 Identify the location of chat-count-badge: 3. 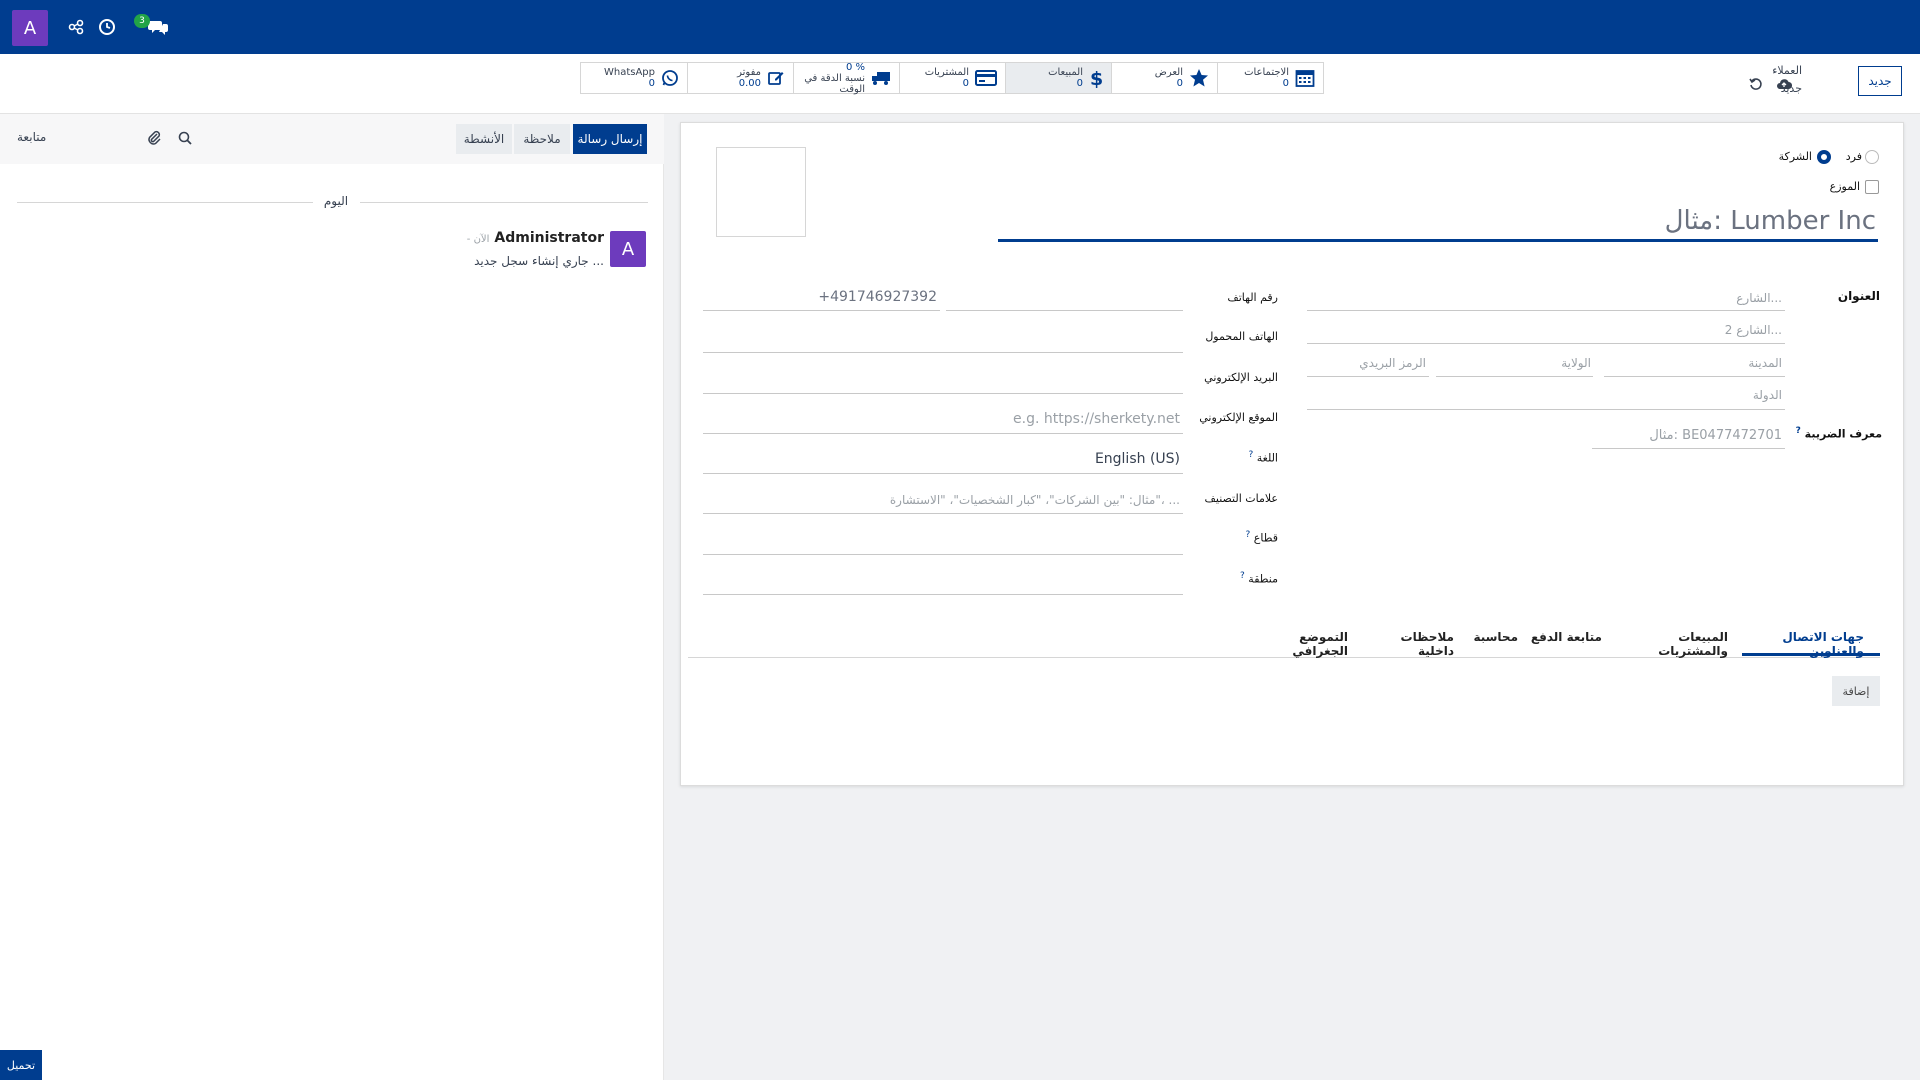
(142, 21).